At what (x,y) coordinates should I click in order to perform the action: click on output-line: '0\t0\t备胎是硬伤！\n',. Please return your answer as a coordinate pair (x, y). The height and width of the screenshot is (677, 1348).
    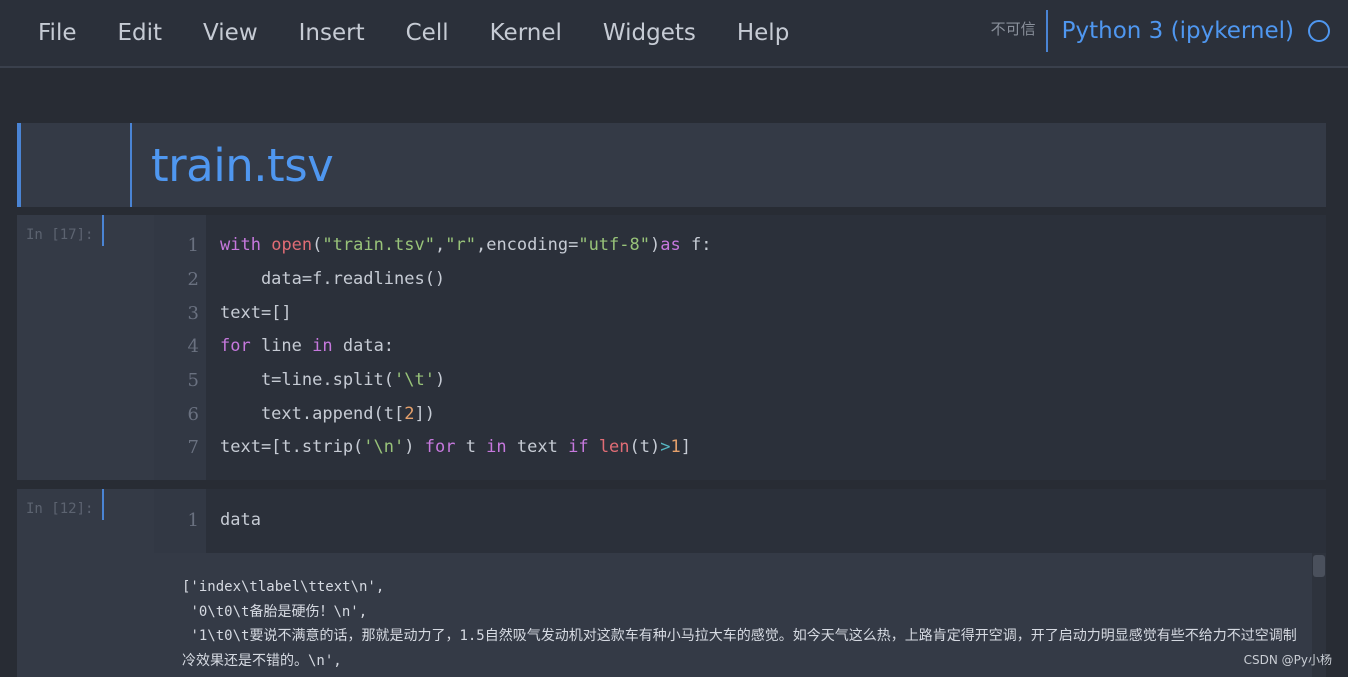
    Looking at the image, I should click on (275, 611).